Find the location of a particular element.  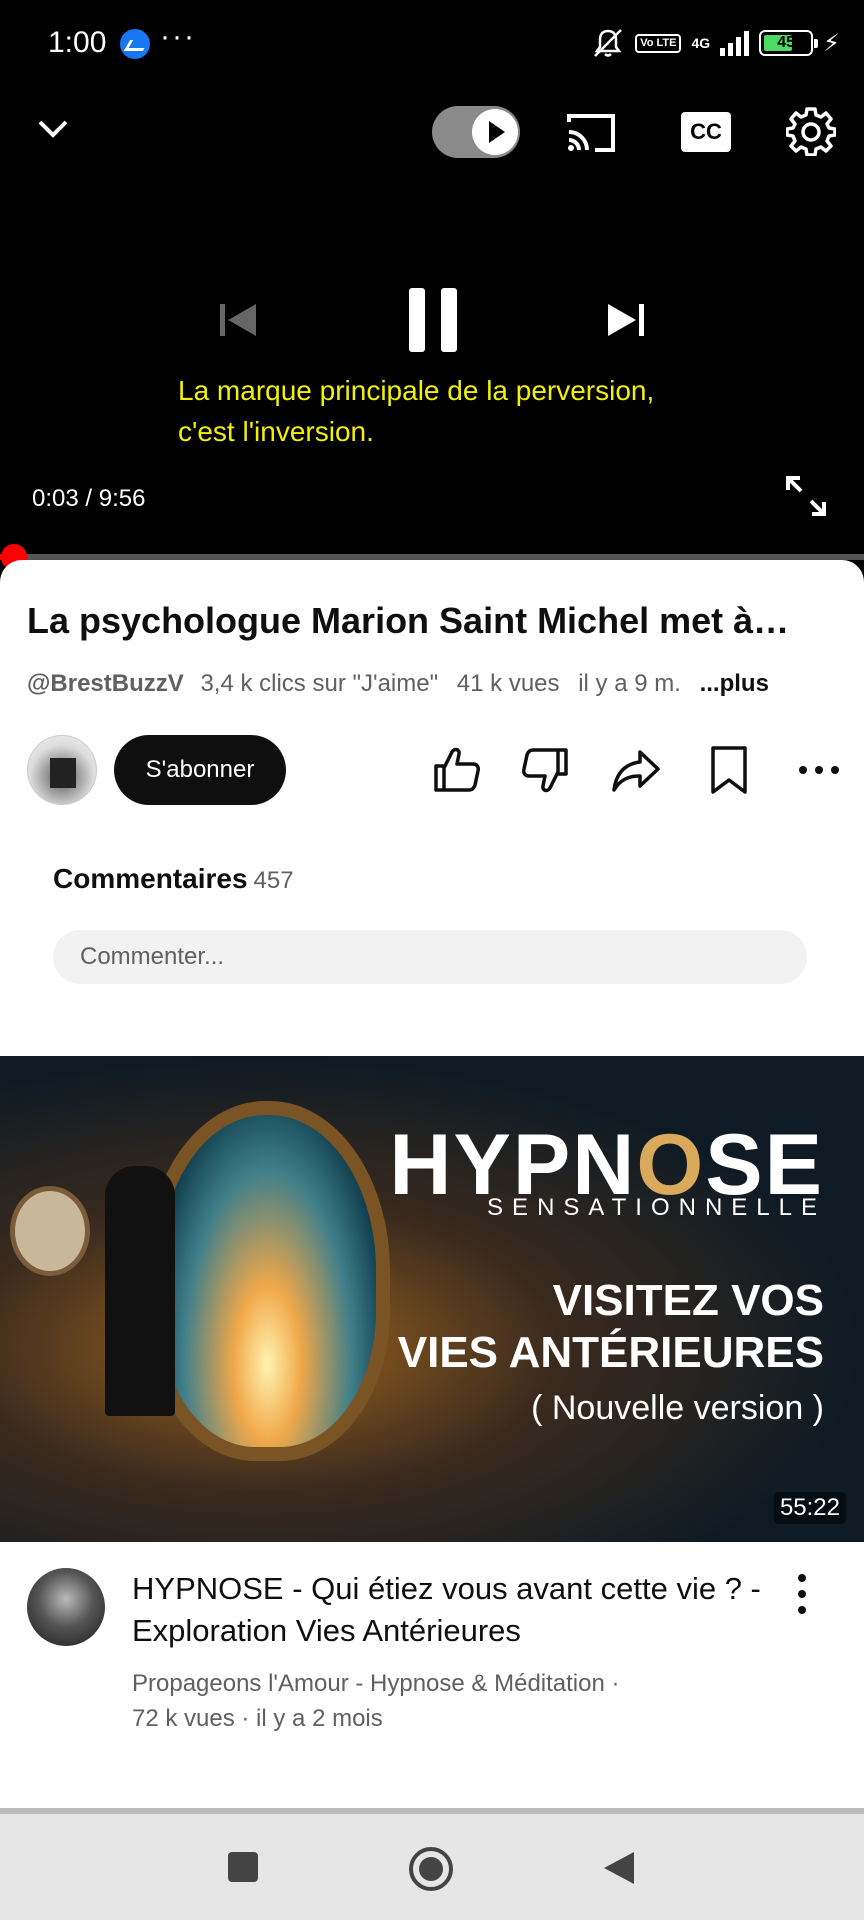

subtitle-line-2: c'est l'inversion. is located at coordinates (276, 431).